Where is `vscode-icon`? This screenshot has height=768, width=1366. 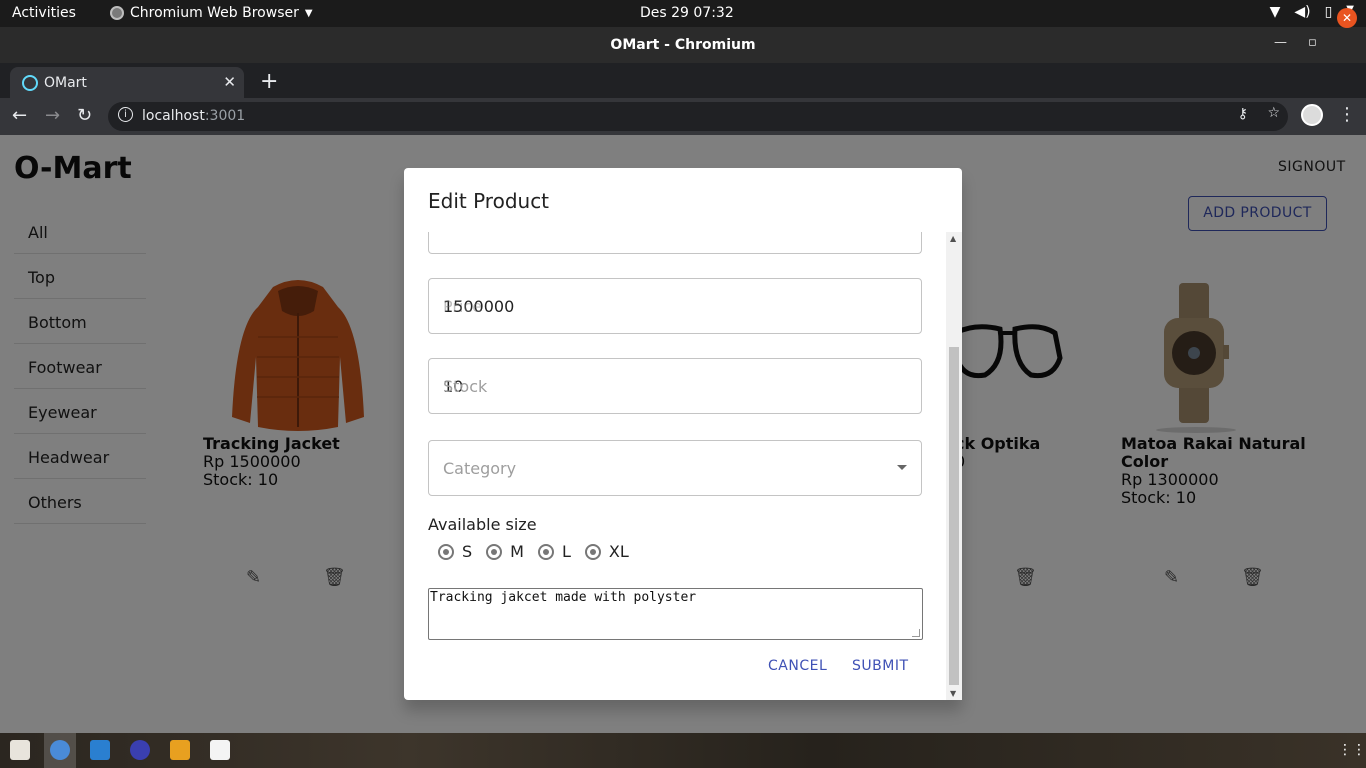 vscode-icon is located at coordinates (100, 750).